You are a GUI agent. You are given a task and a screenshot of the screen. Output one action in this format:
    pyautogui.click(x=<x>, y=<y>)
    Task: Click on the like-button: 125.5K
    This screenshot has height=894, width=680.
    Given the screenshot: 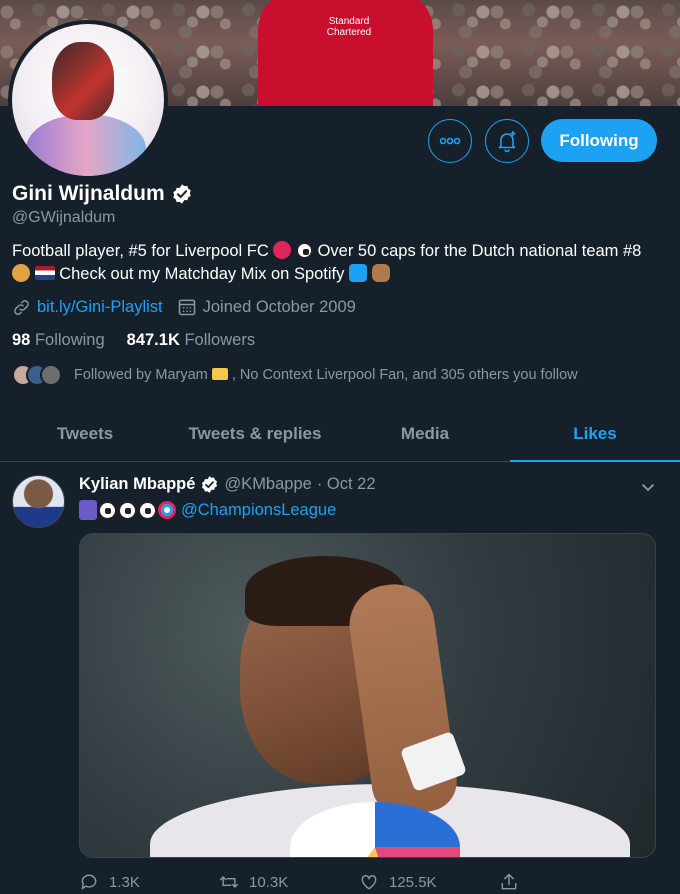 What is the action you would take?
    pyautogui.click(x=429, y=882)
    